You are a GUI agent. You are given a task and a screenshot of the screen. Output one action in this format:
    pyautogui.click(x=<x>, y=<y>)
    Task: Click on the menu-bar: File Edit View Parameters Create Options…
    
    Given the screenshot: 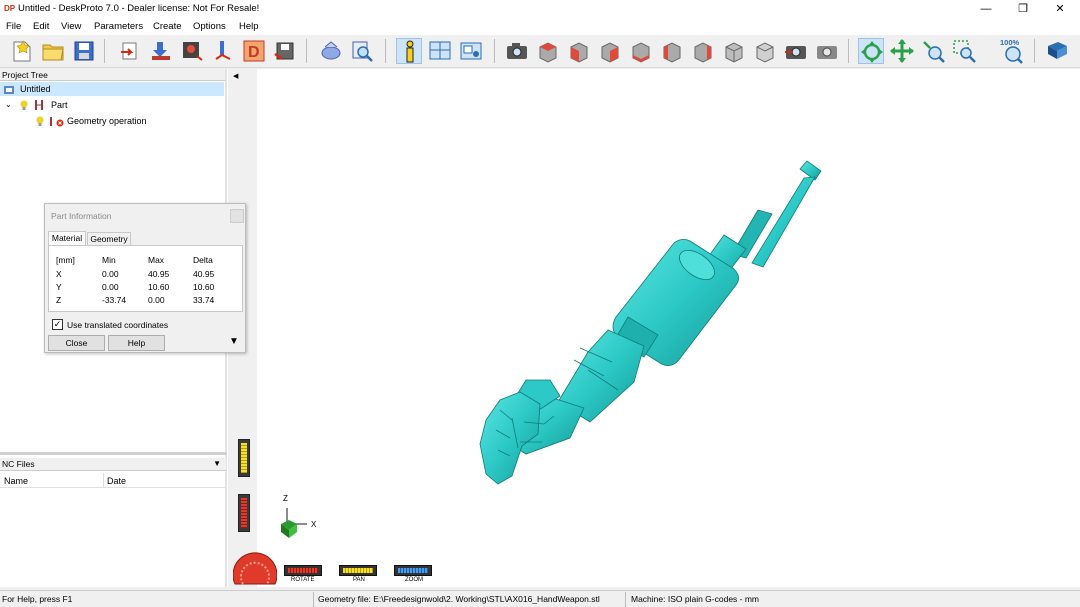 What is the action you would take?
    pyautogui.click(x=540, y=26)
    